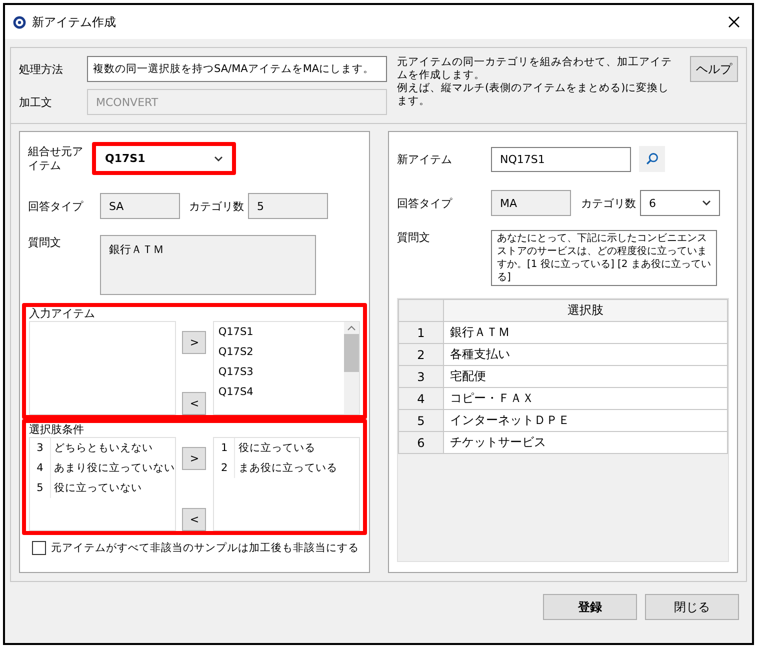 This screenshot has width=758, height=651. Describe the element at coordinates (680, 203) in the screenshot. I see `category-count-dropdown: 6` at that location.